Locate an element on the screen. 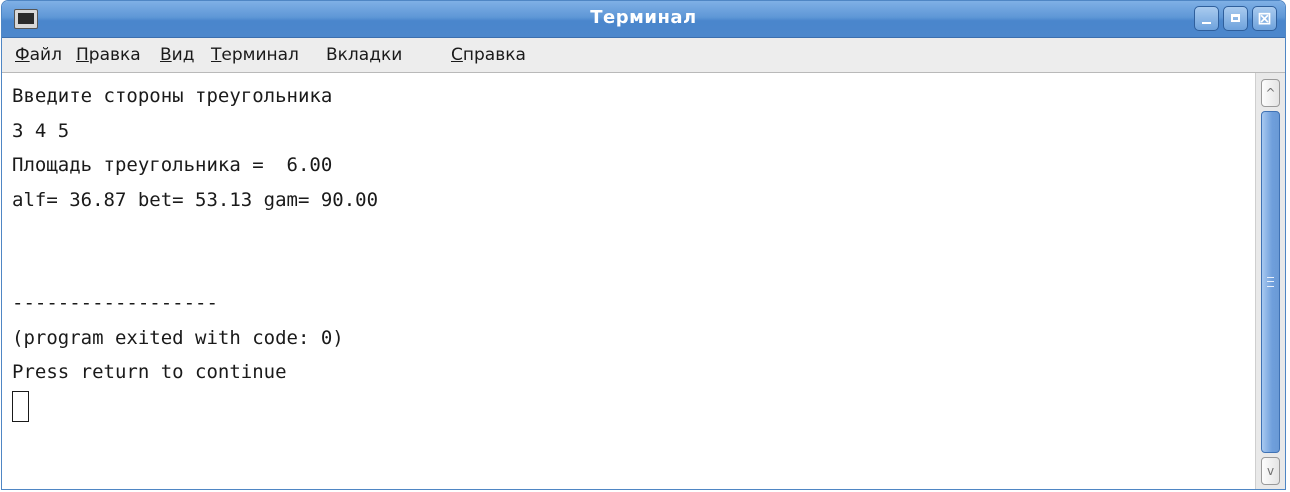 Image resolution: width=1290 pixels, height=492 pixels. terminal-line: Press return to continue is located at coordinates (149, 372).